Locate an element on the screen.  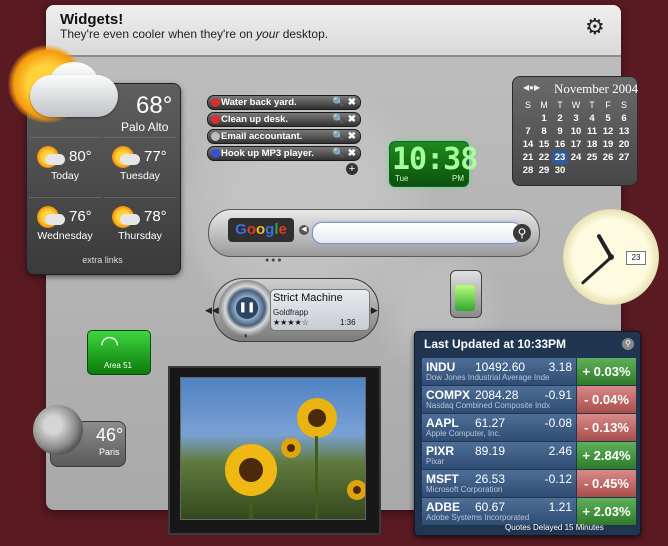
calendar-day: 14 is located at coordinates (528, 144).